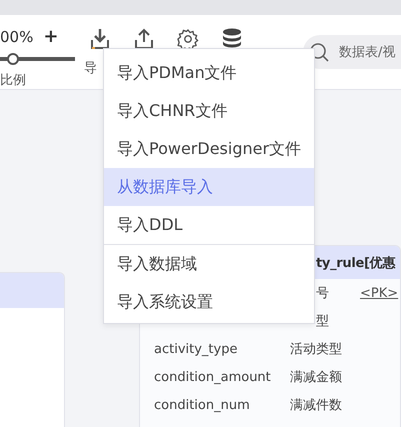 Image resolution: width=401 pixels, height=427 pixels. I want to click on settings-icon, so click(188, 39).